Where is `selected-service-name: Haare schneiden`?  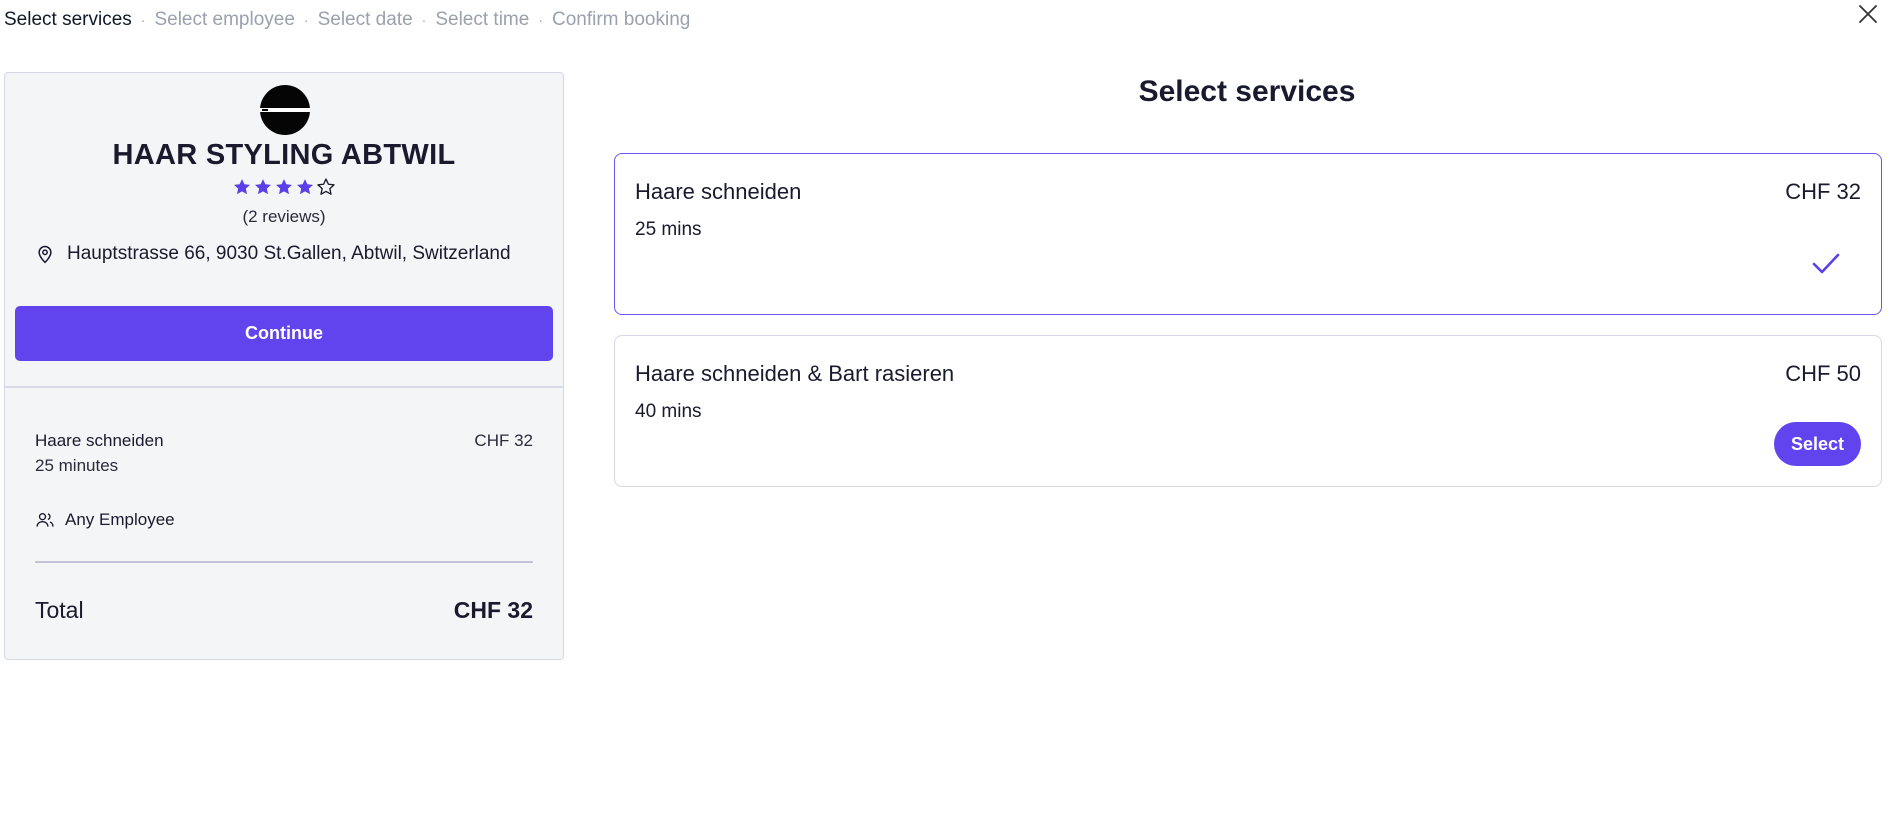 selected-service-name: Haare schneiden is located at coordinates (99, 440).